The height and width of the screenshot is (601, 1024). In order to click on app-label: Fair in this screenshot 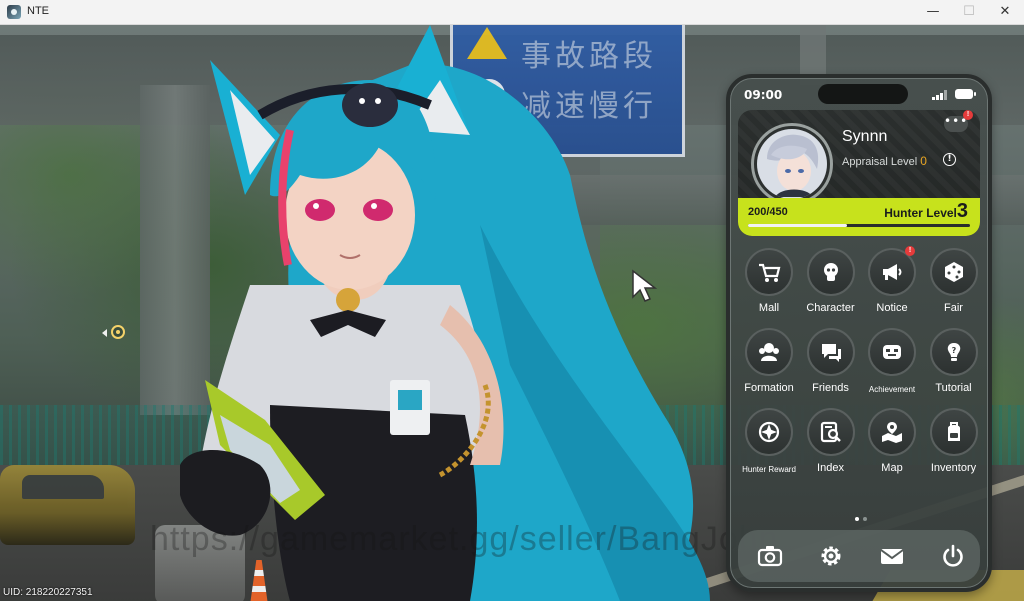, I will do `click(953, 308)`.